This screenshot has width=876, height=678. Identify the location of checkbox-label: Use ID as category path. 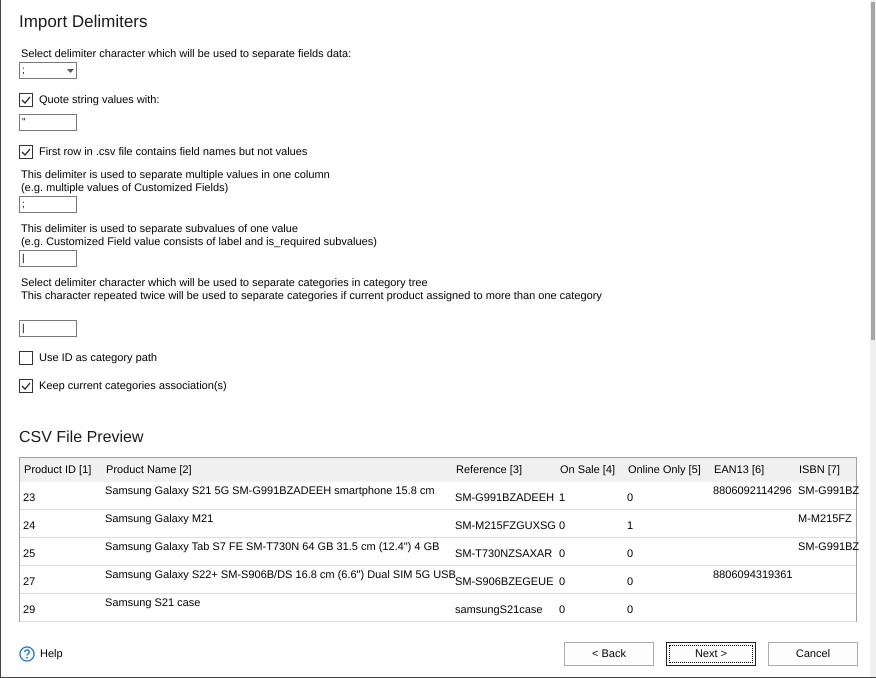
(98, 358).